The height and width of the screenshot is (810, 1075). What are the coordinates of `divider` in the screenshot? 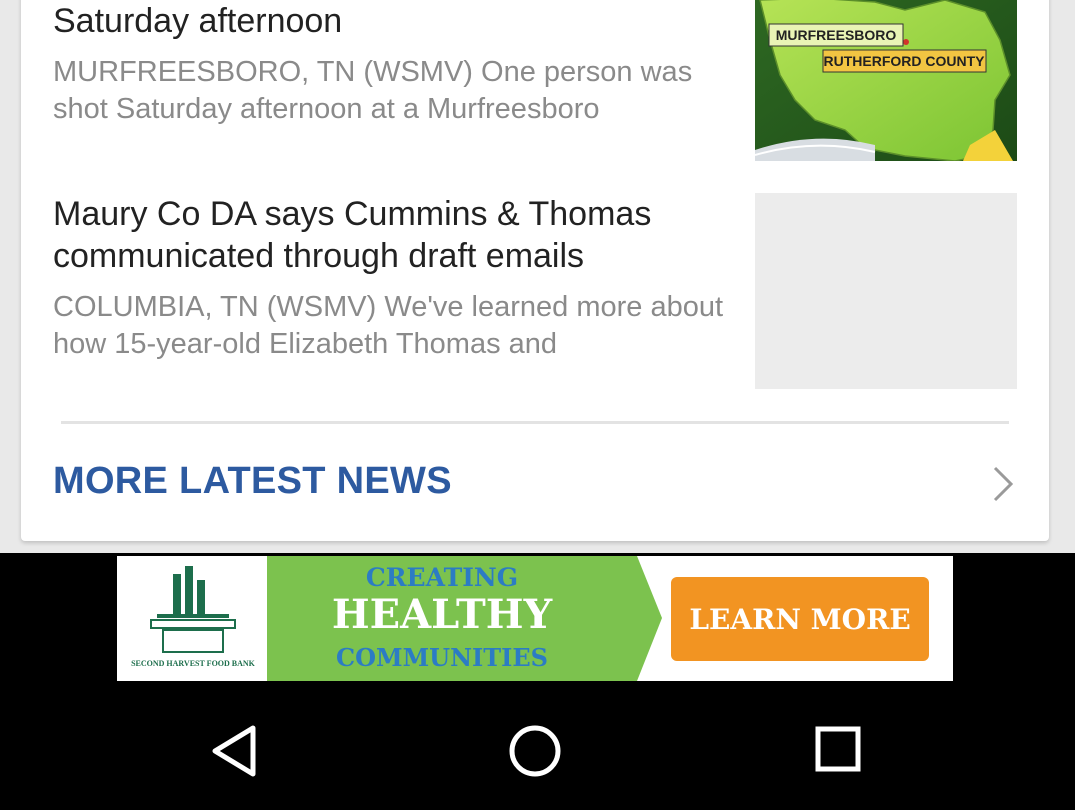 It's located at (535, 422).